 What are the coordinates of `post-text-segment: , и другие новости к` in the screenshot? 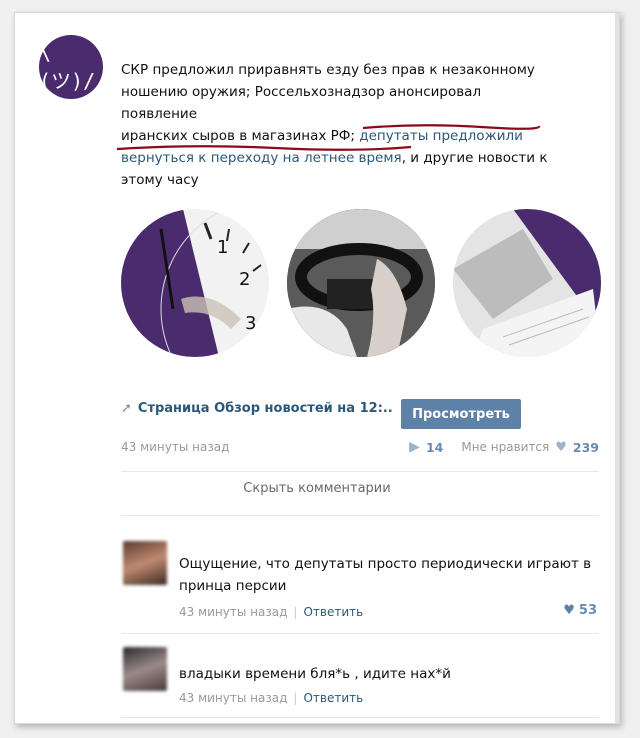 It's located at (474, 158).